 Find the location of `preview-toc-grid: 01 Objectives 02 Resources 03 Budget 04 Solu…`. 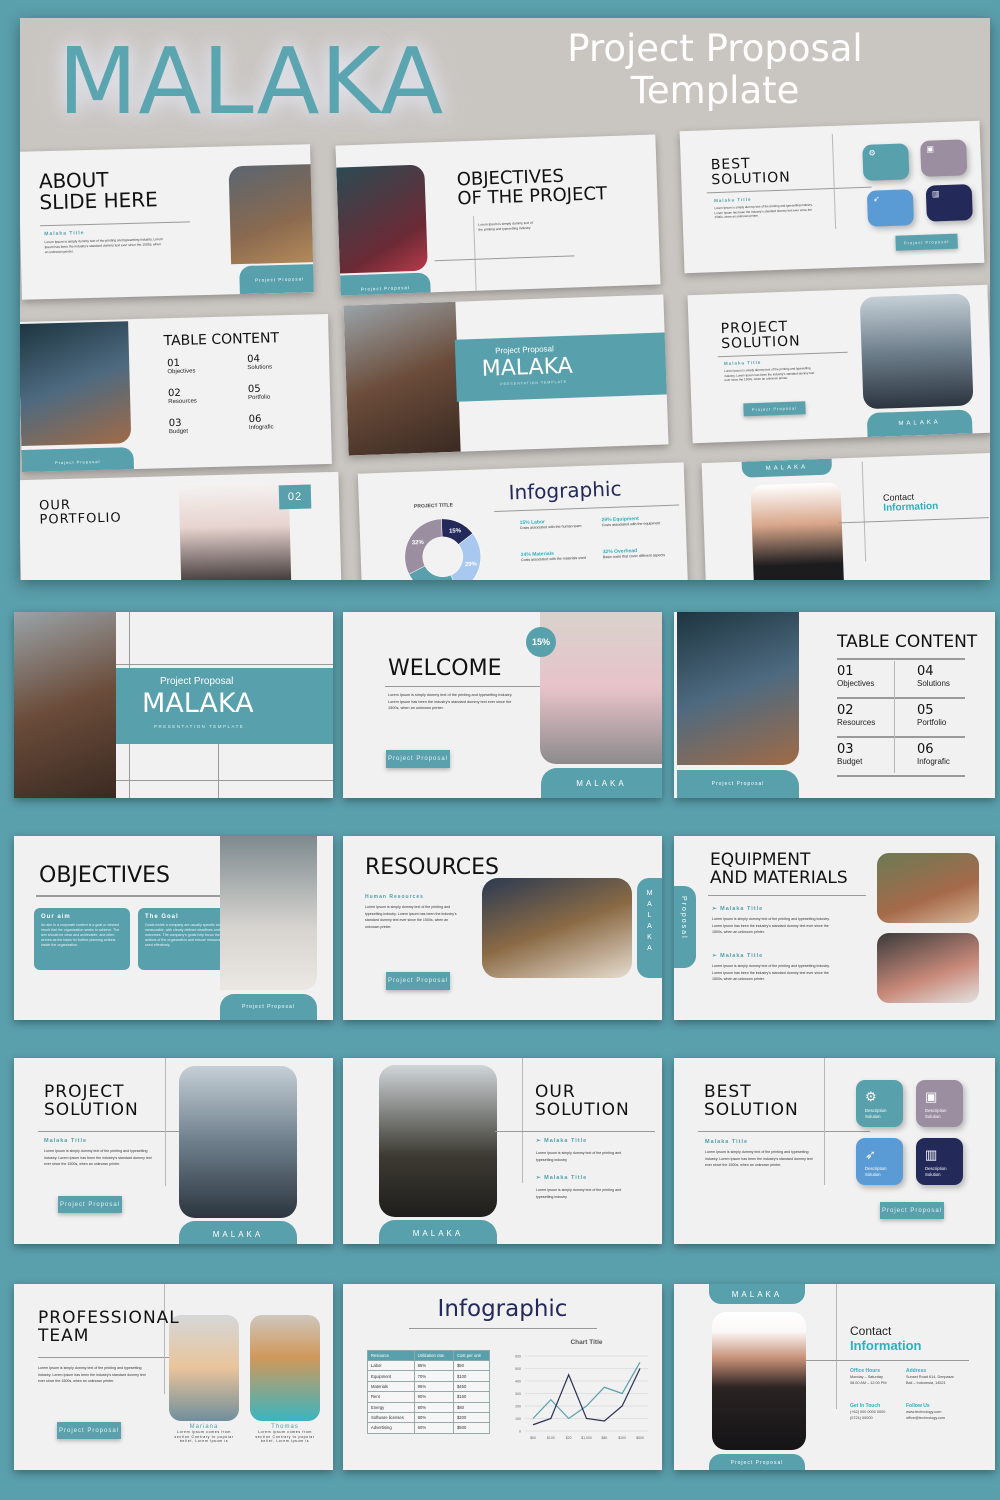

preview-toc-grid: 01 Objectives 02 Resources 03 Budget 04 Solu… is located at coordinates (220, 394).